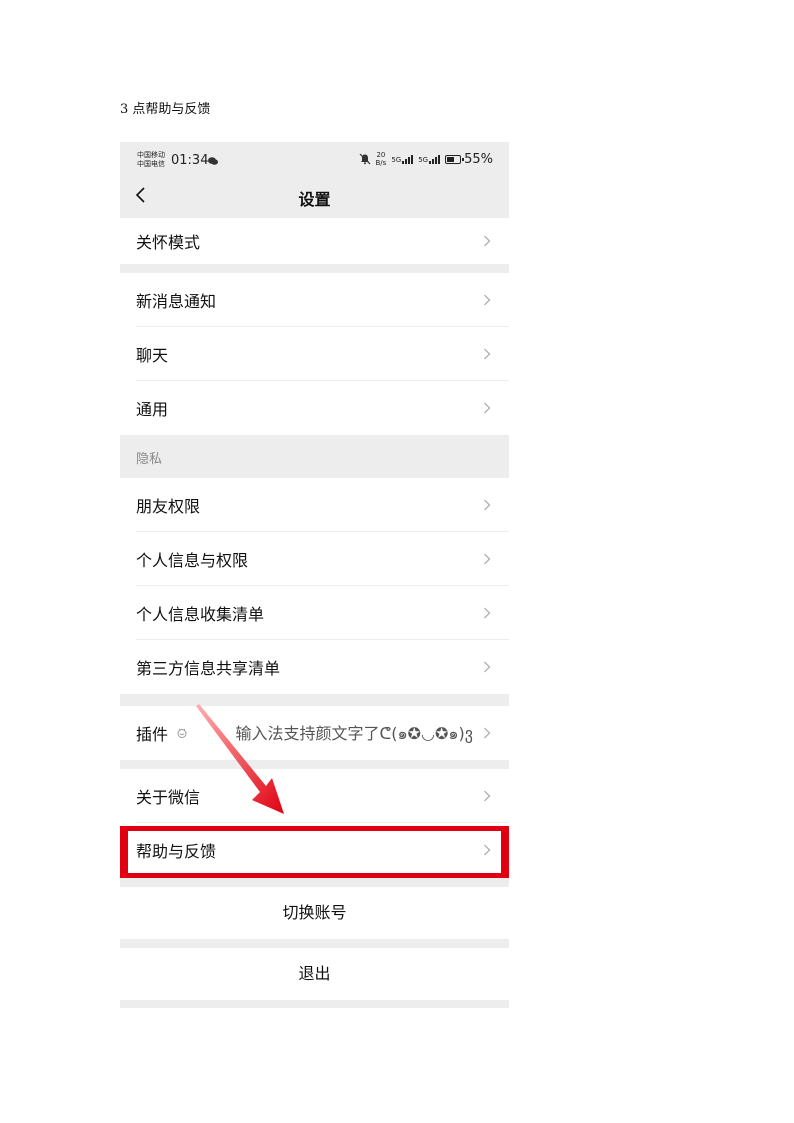  I want to click on settings-item-label: 关于微信, so click(168, 797).